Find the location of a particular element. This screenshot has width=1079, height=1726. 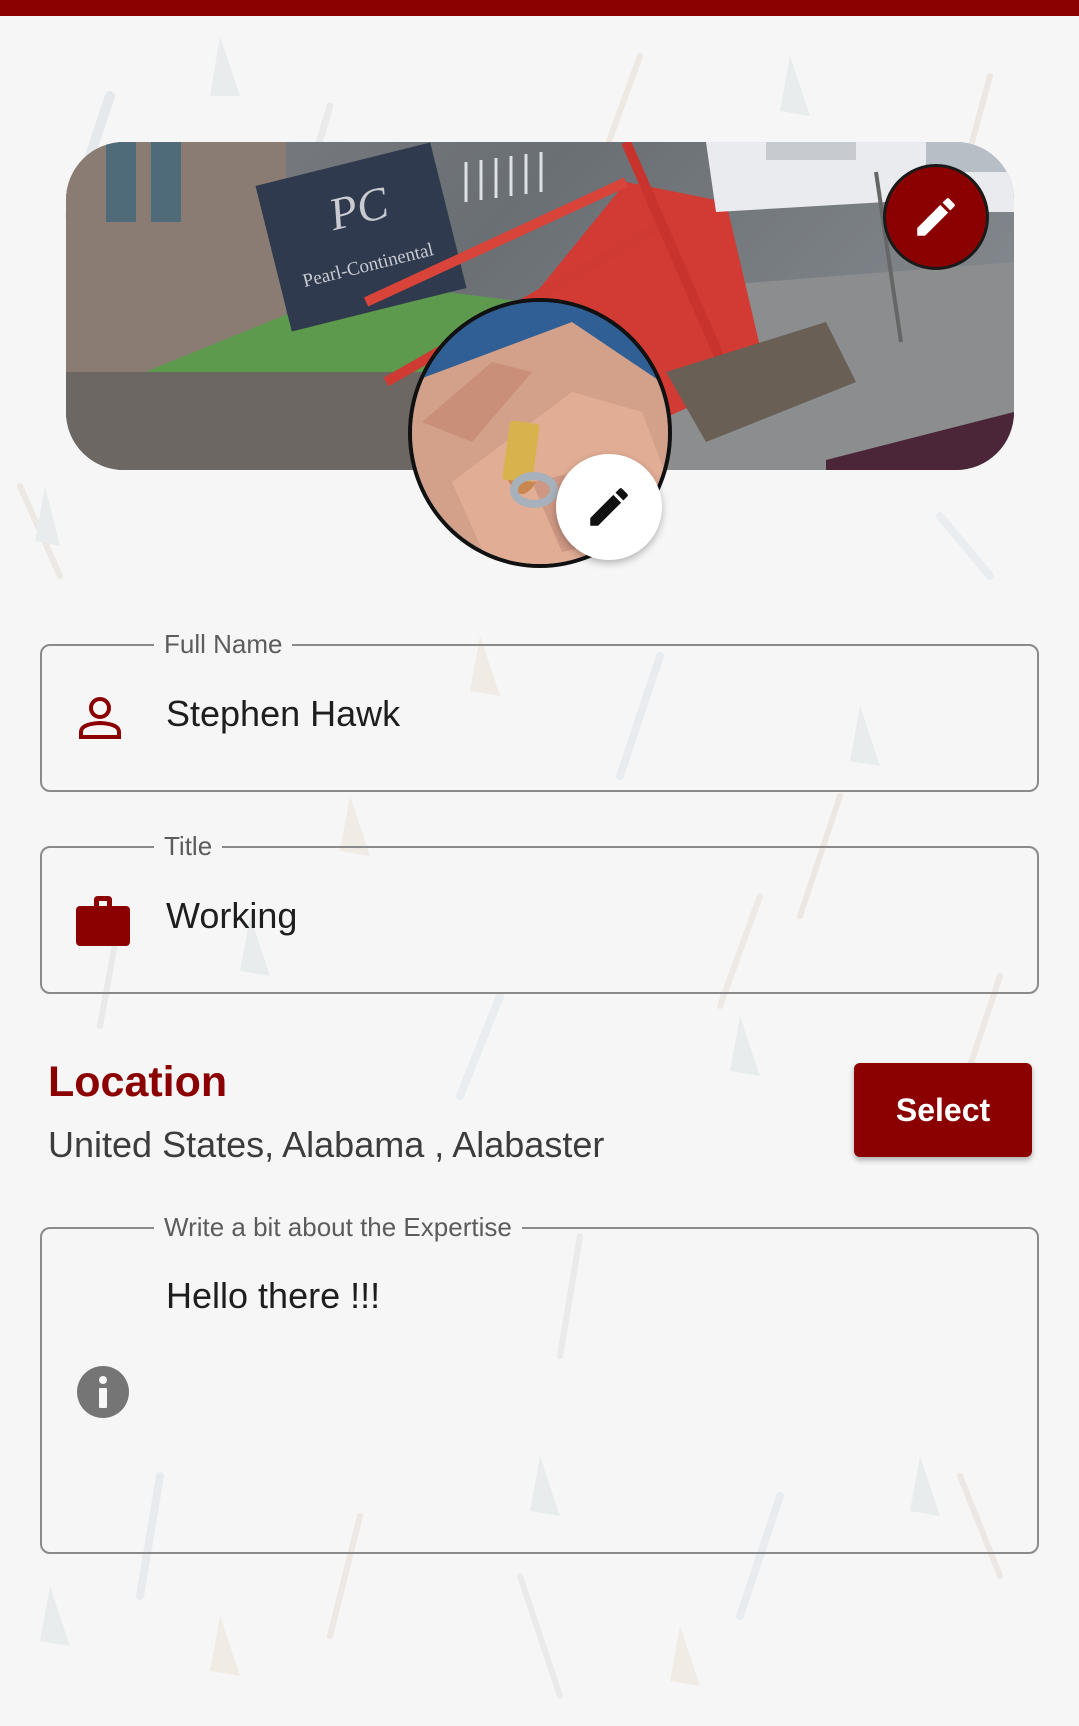

cover-edit-button is located at coordinates (936, 217).